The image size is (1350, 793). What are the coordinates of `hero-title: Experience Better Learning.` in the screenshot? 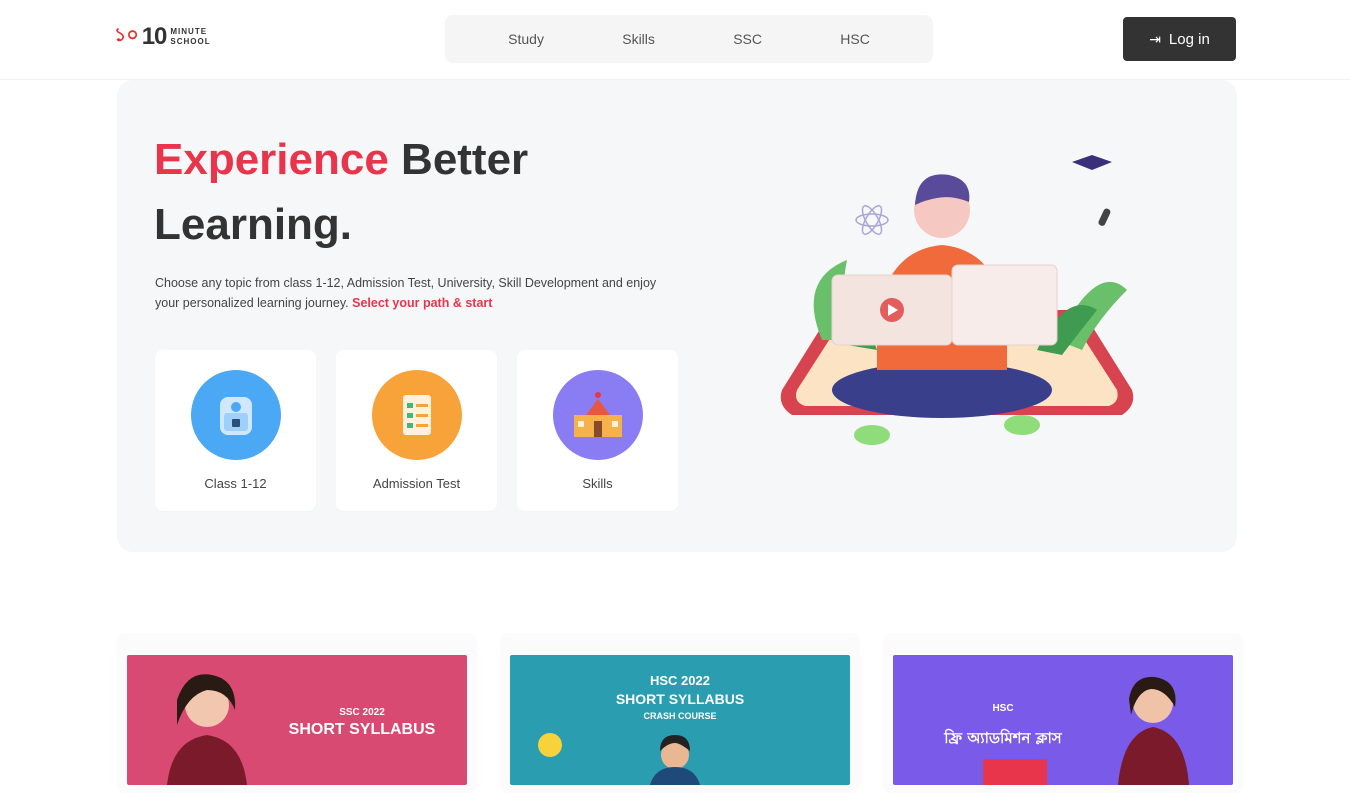 It's located at (404, 192).